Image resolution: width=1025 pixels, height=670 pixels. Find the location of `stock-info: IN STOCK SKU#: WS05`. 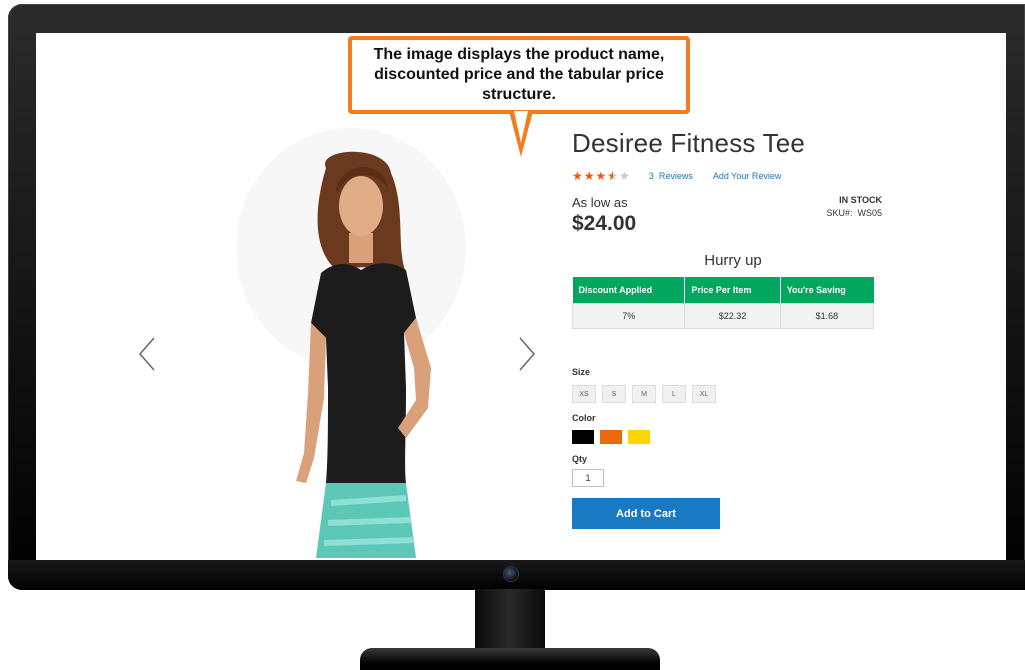

stock-info: IN STOCK SKU#: WS05 is located at coordinates (854, 206).